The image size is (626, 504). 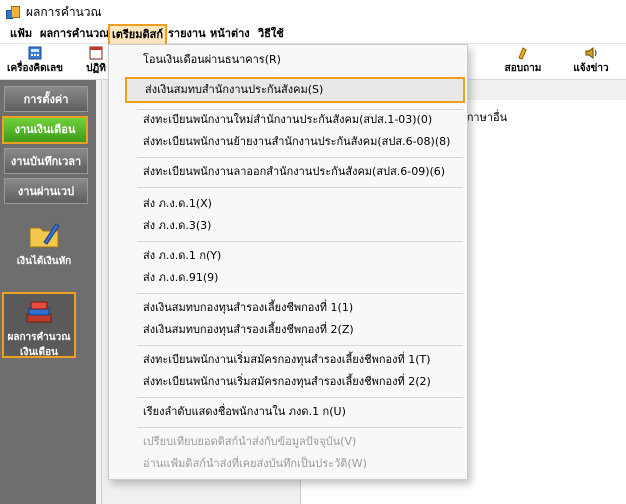 What do you see at coordinates (591, 53) in the screenshot?
I see `speaker-icon` at bounding box center [591, 53].